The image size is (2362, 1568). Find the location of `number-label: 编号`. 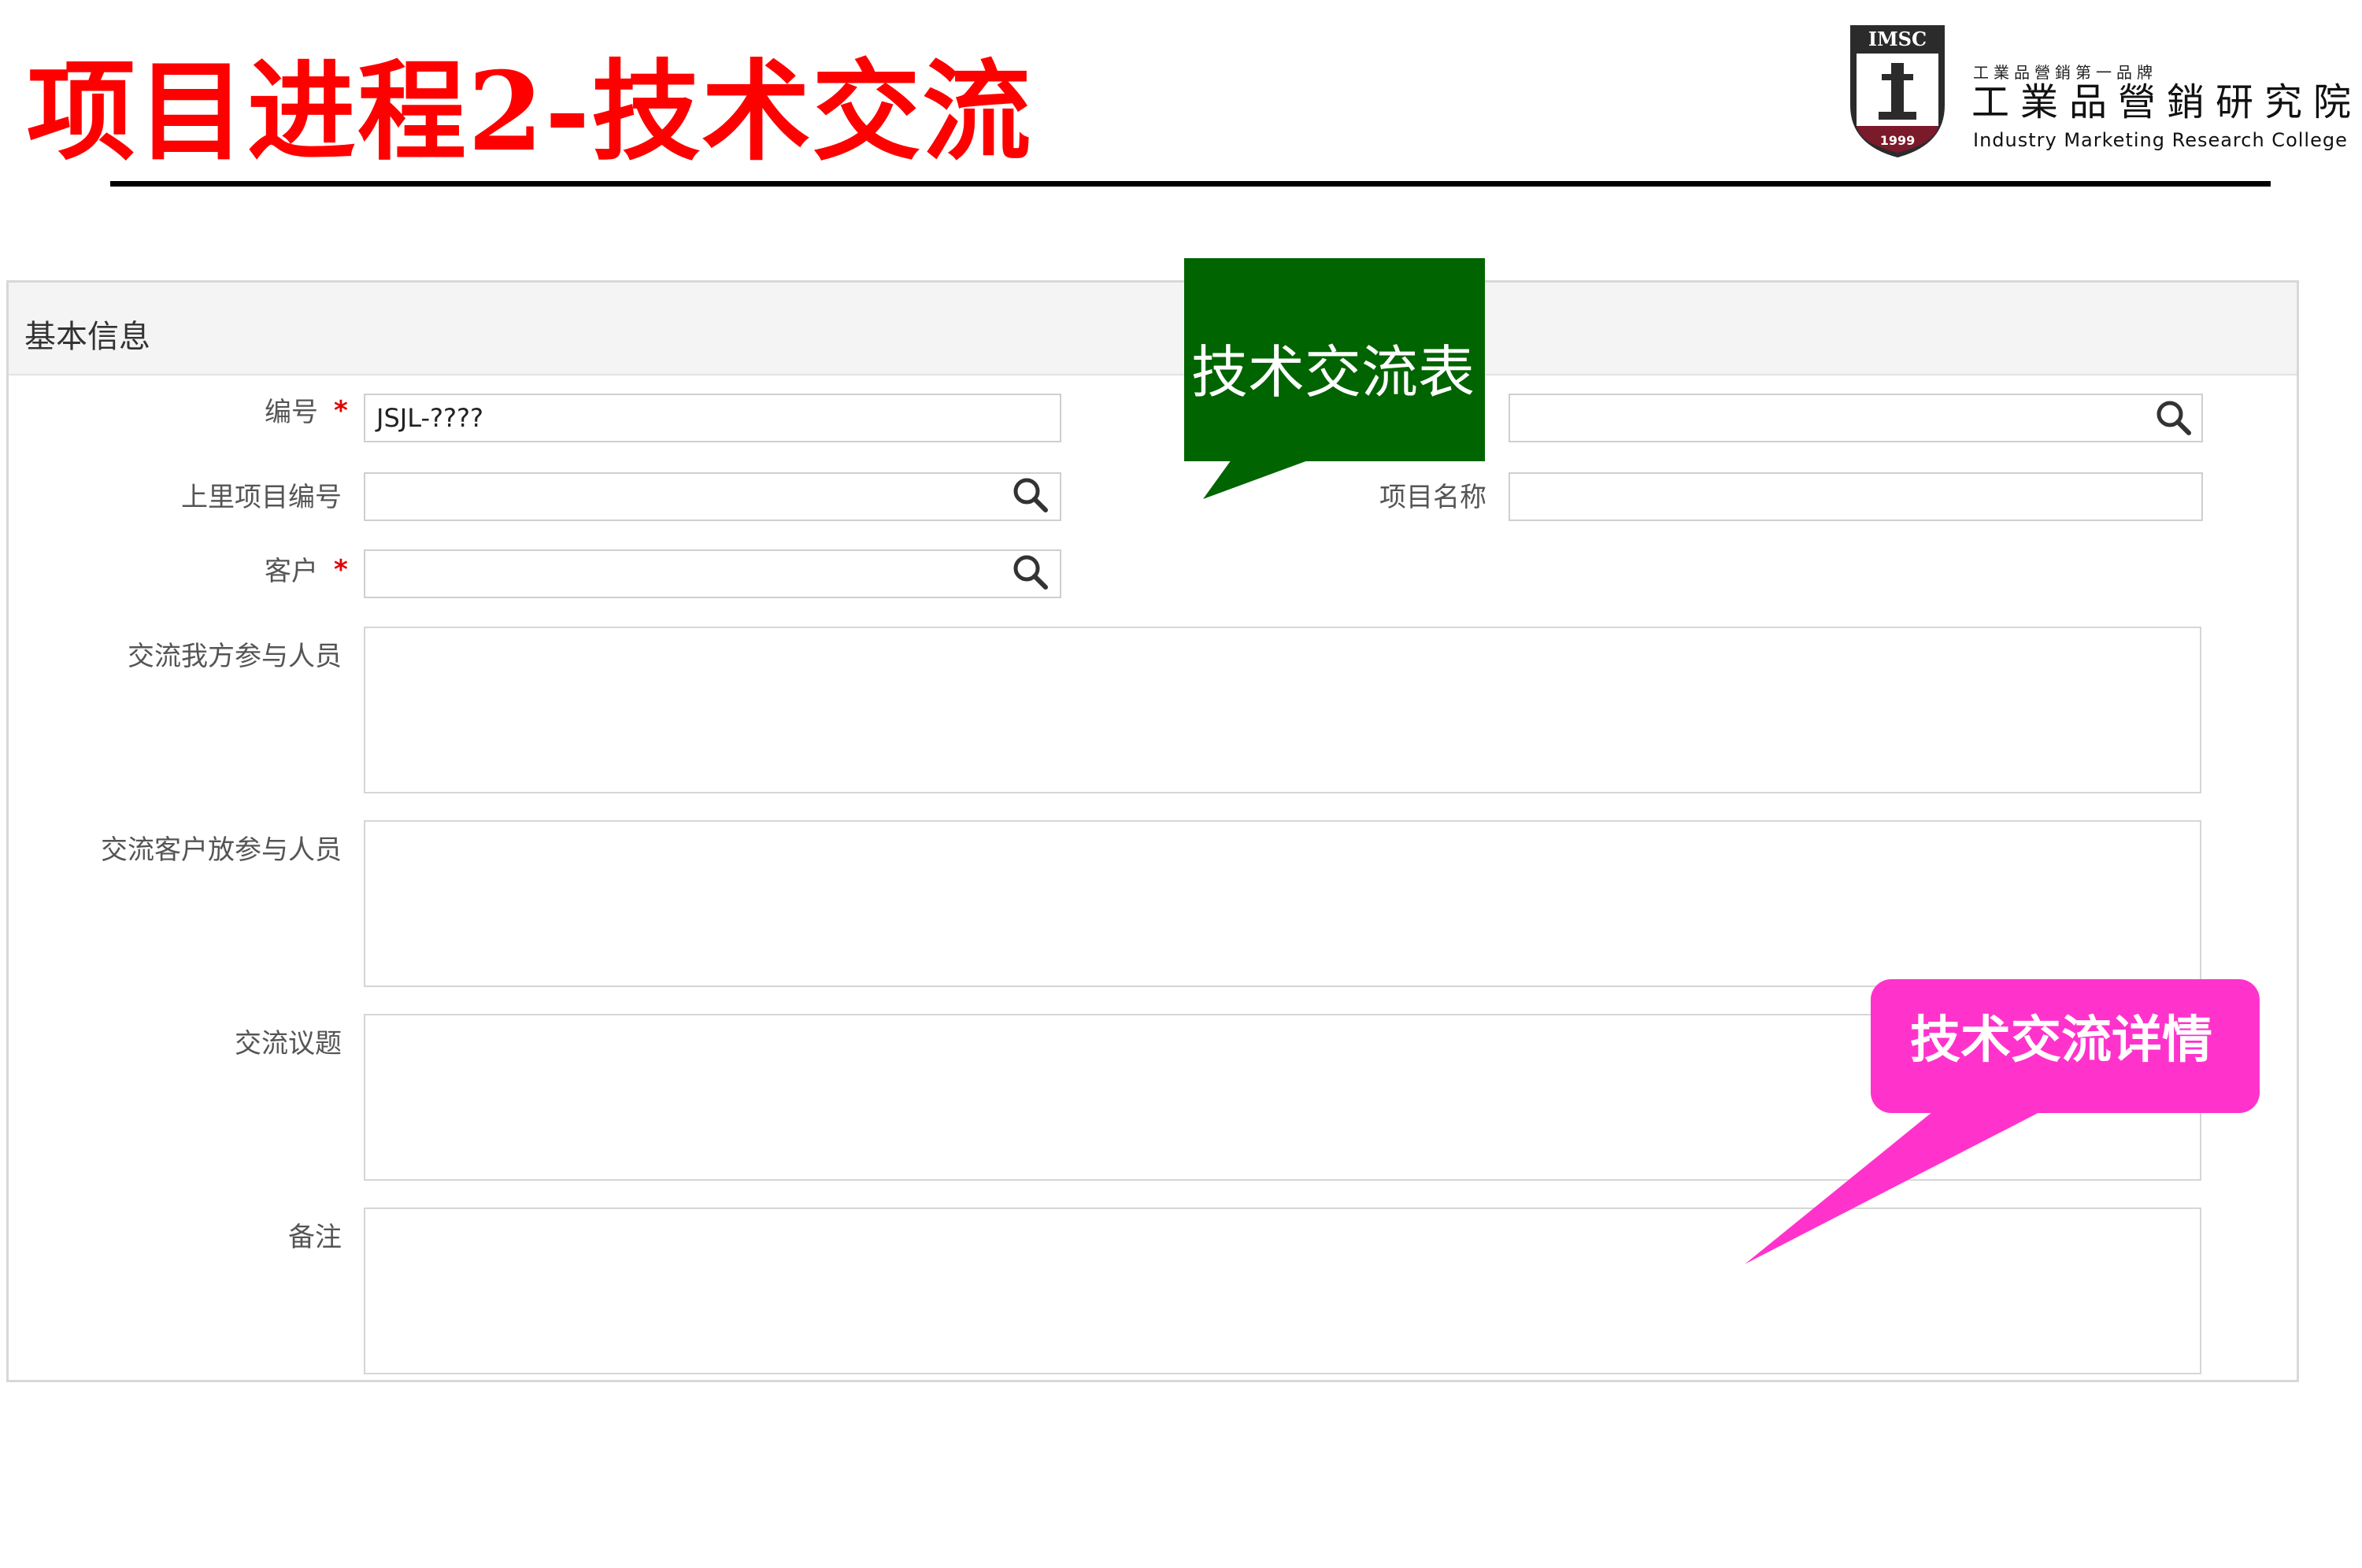

number-label: 编号 is located at coordinates (291, 412).